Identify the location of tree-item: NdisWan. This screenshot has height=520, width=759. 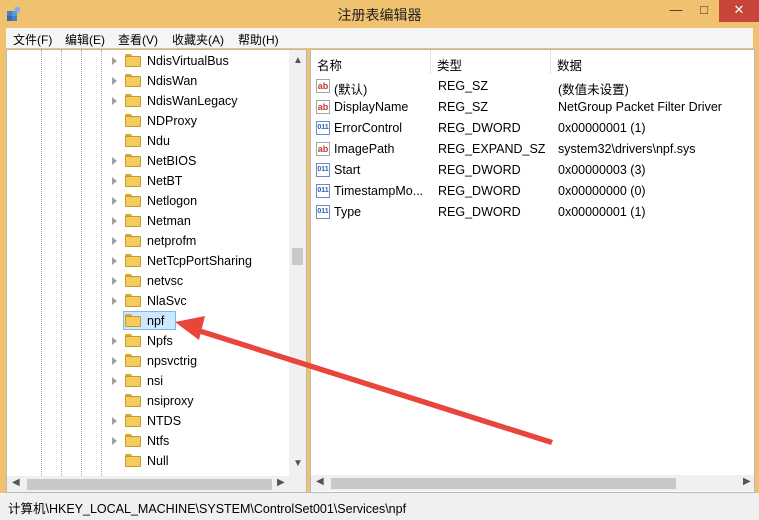
(148, 81).